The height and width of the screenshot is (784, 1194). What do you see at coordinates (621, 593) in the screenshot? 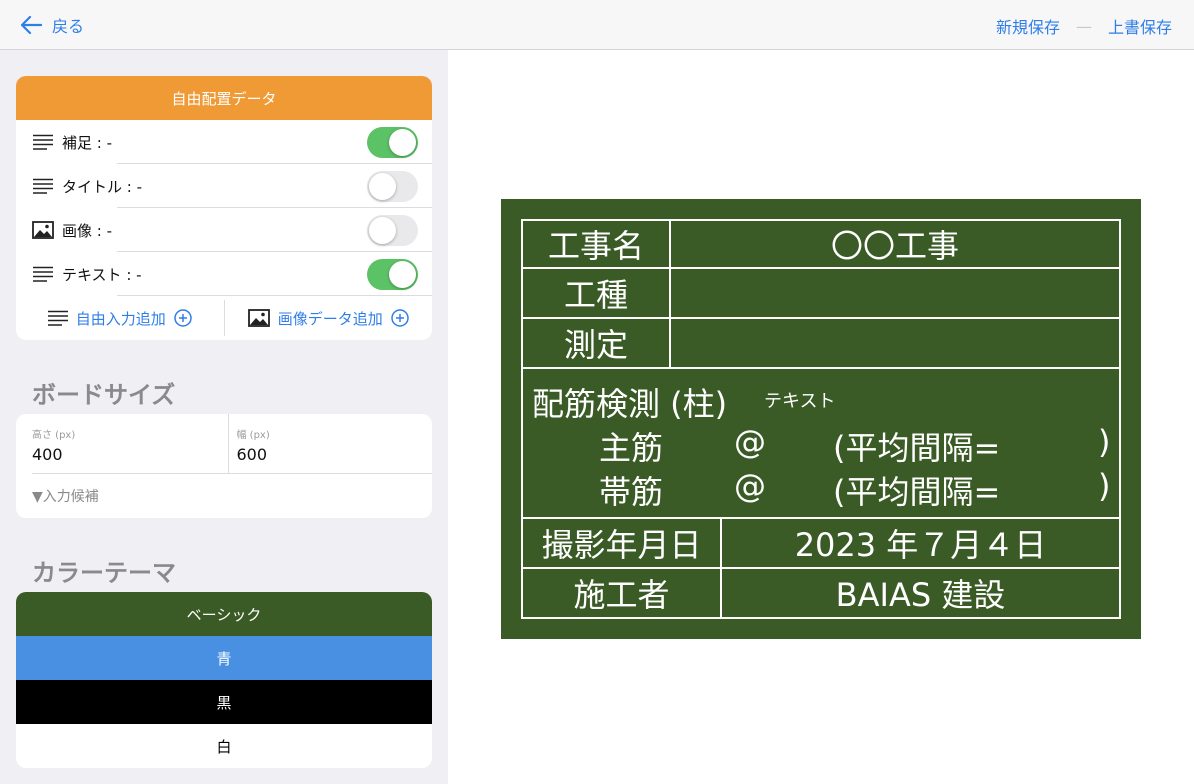
I see `builder-label: 施工者` at bounding box center [621, 593].